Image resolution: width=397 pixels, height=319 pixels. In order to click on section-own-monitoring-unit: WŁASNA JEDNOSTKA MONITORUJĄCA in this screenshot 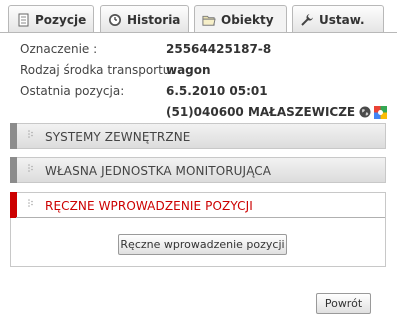, I will do `click(198, 170)`.